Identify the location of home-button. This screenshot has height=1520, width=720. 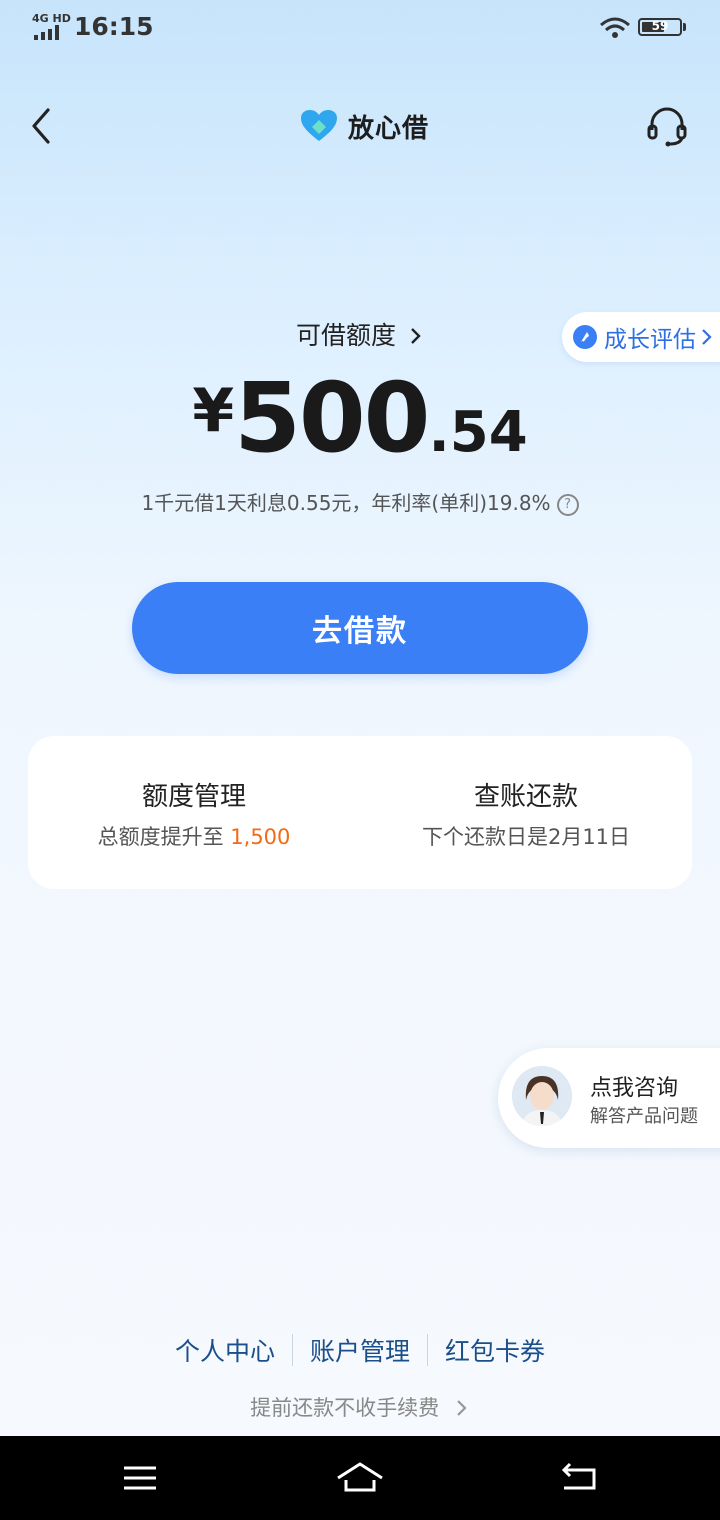
(360, 1478).